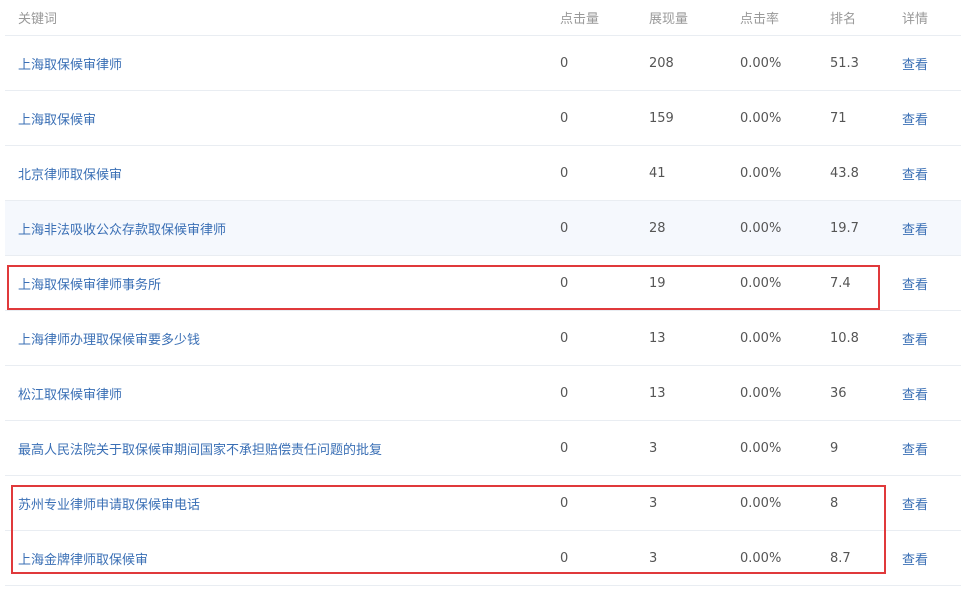  I want to click on header-impressions: 展现量, so click(668, 17).